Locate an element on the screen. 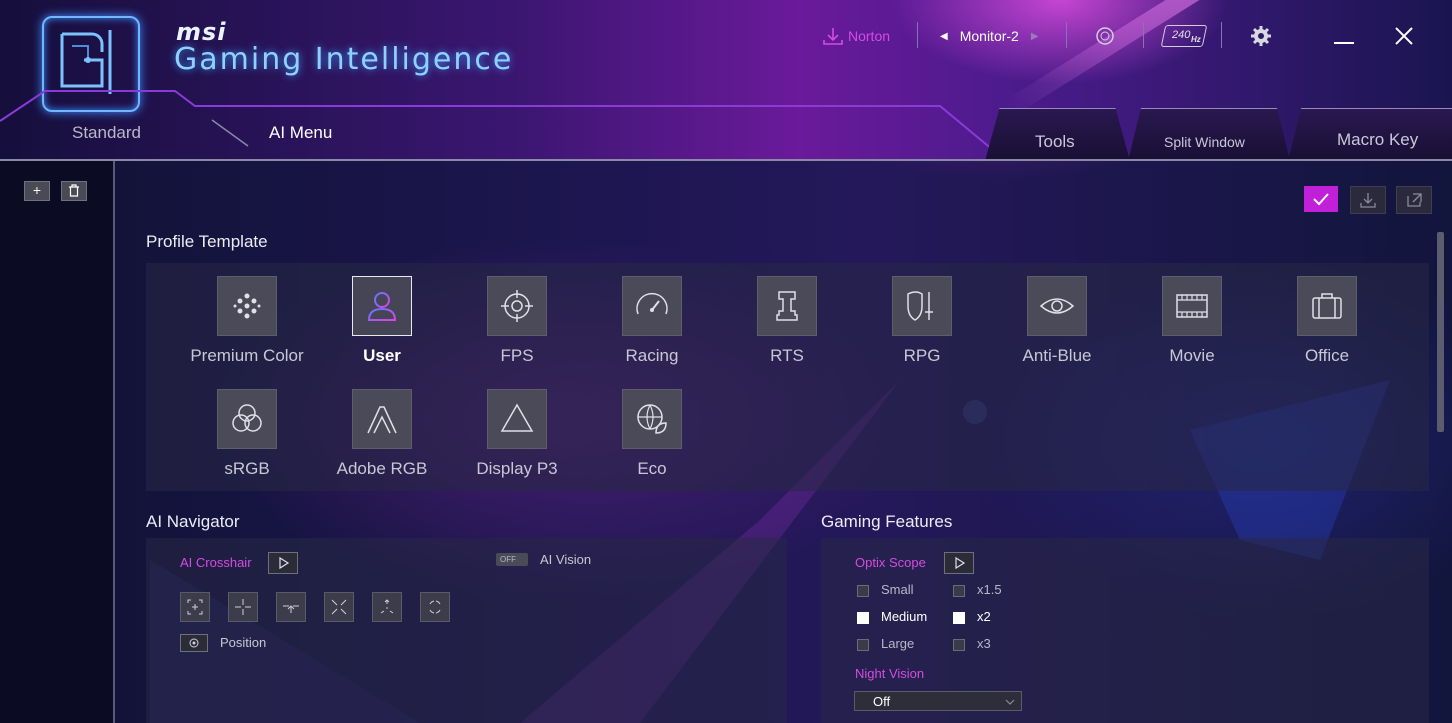 The image size is (1452, 723). check-icon is located at coordinates (1321, 199).